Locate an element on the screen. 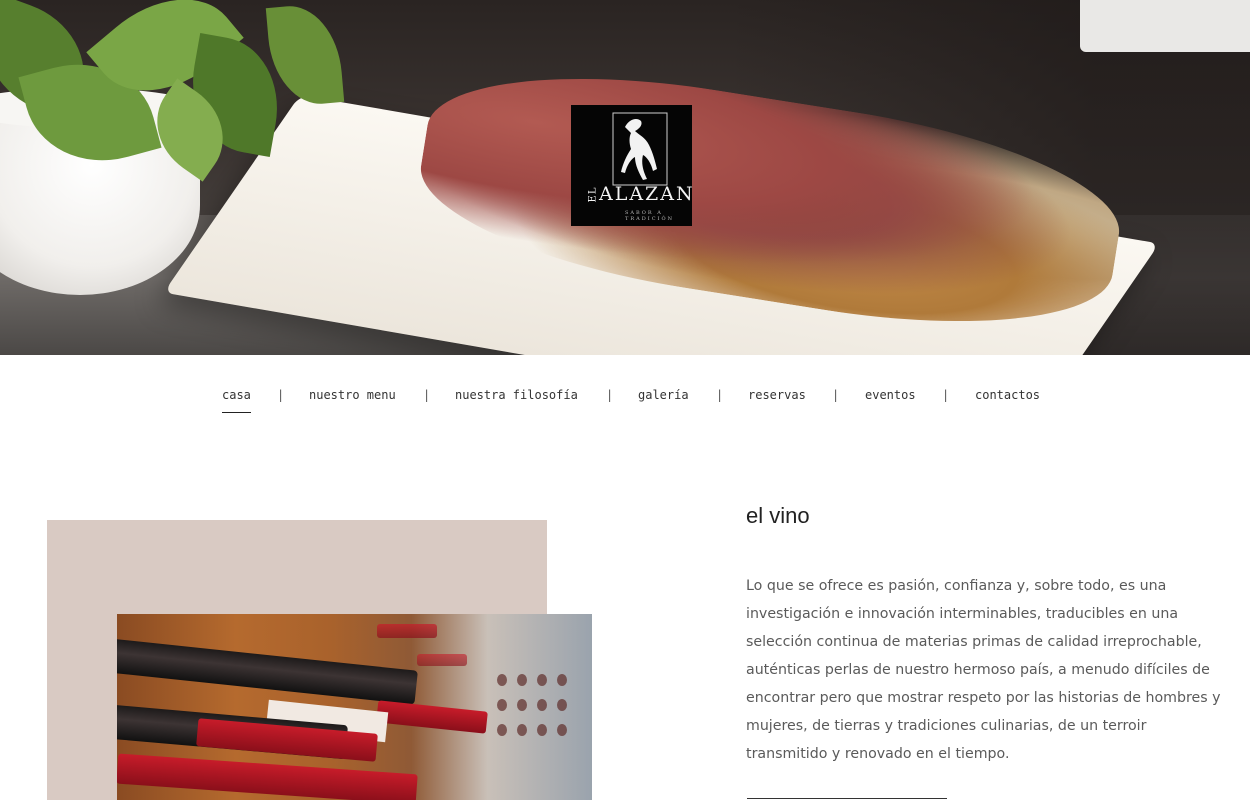 Image resolution: width=1250 pixels, height=801 pixels. nav-item-eventos: eventos is located at coordinates (890, 395).